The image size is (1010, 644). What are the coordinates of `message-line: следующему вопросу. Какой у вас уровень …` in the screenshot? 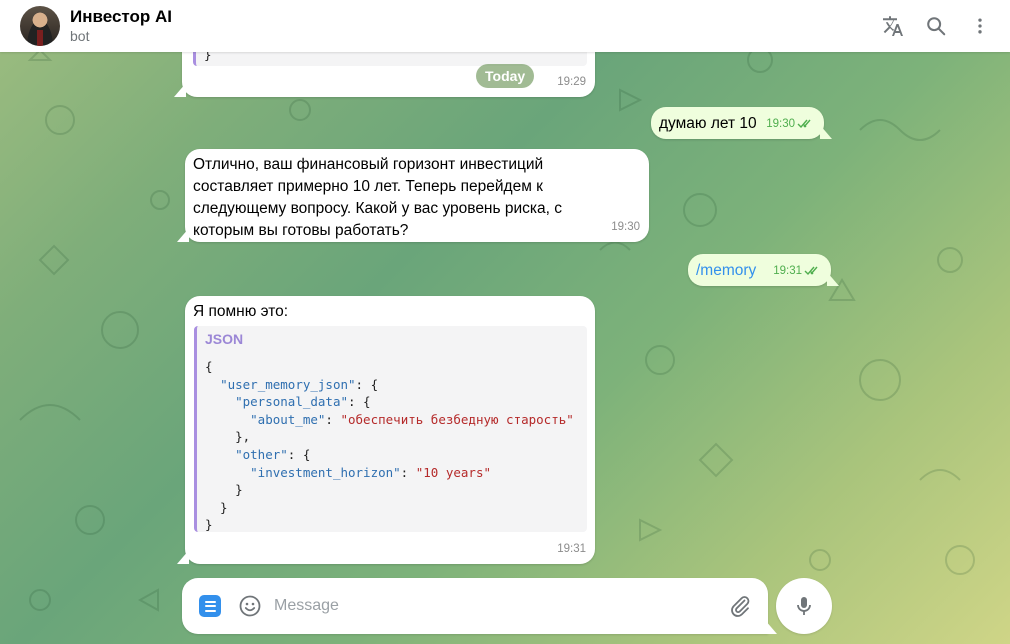 It's located at (378, 208).